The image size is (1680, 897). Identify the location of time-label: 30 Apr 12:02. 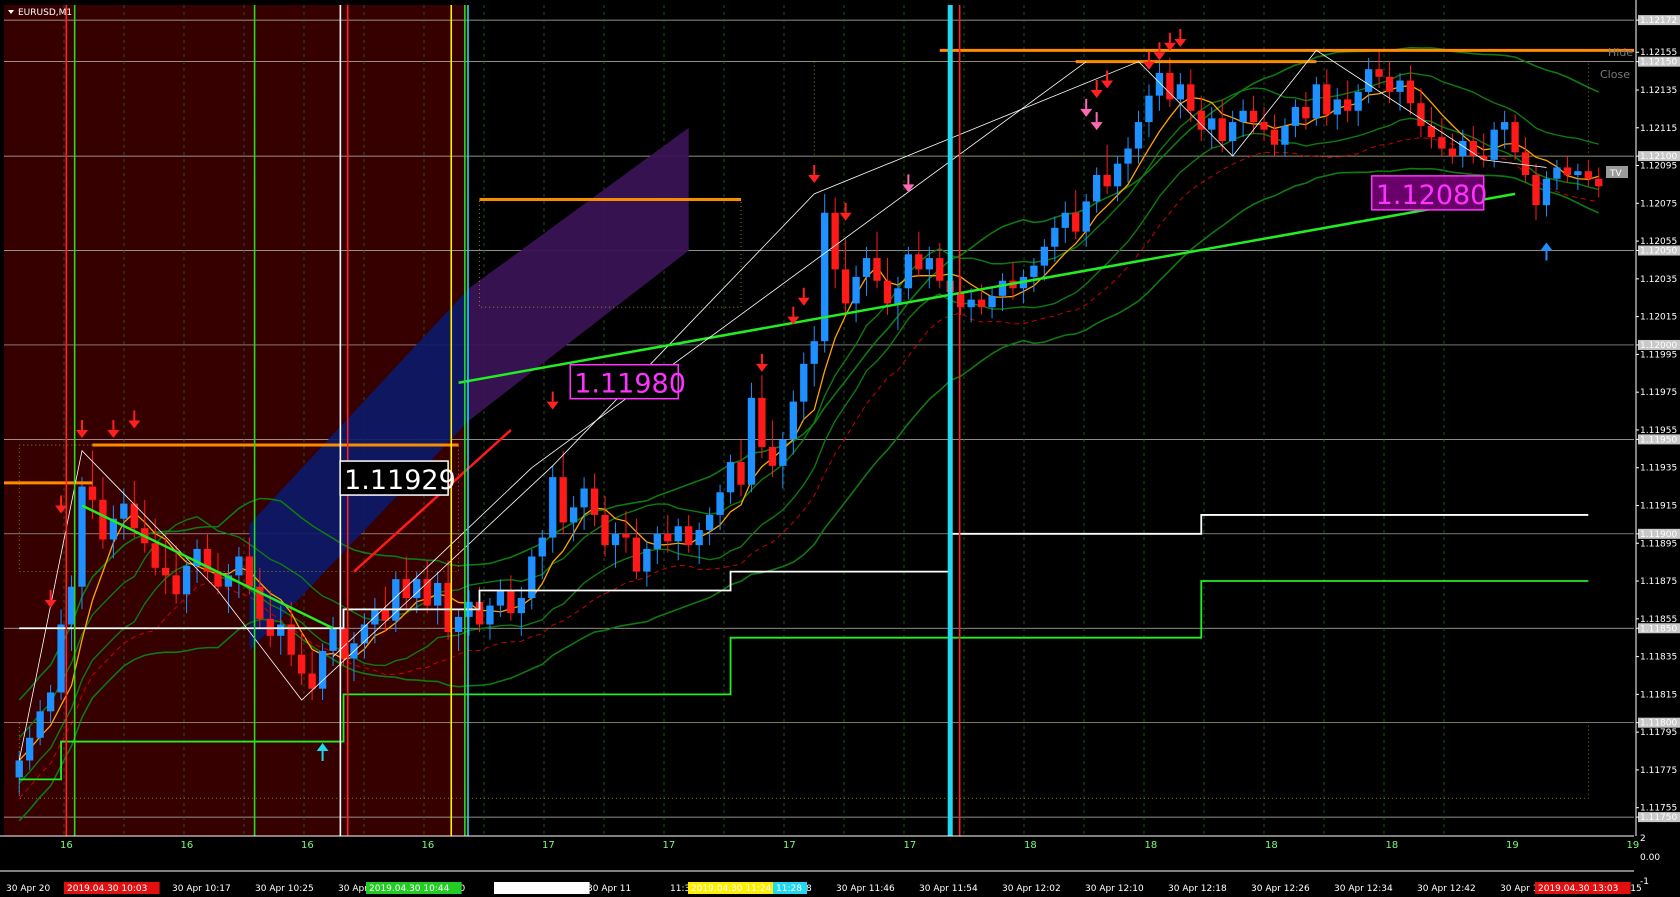
(1031, 889).